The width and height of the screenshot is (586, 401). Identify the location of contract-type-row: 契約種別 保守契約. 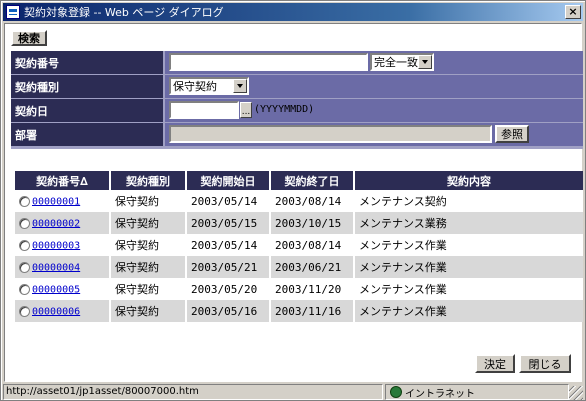
(297, 87).